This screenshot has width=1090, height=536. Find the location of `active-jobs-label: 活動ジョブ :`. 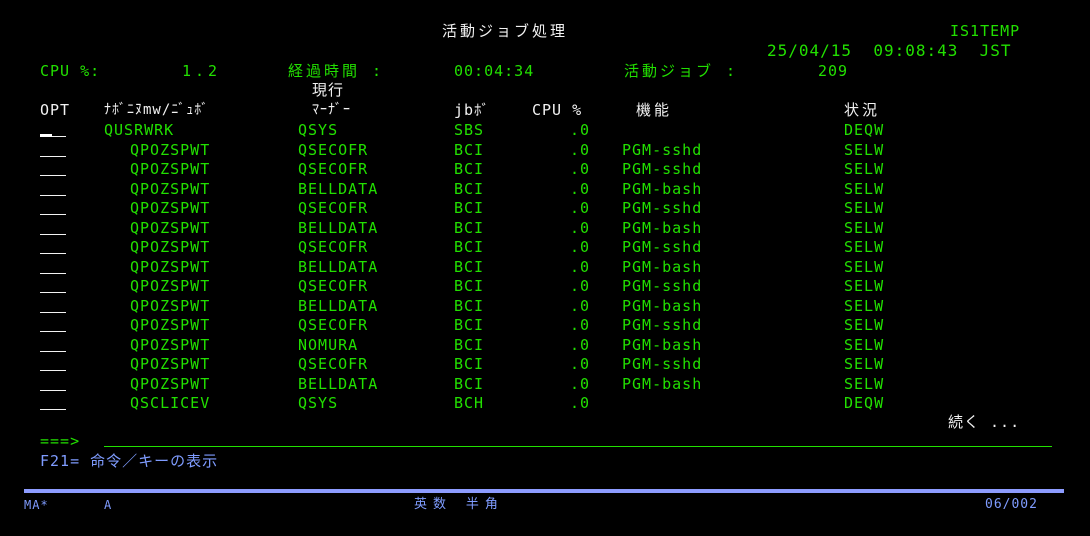

active-jobs-label: 活動ジョブ : is located at coordinates (681, 71).